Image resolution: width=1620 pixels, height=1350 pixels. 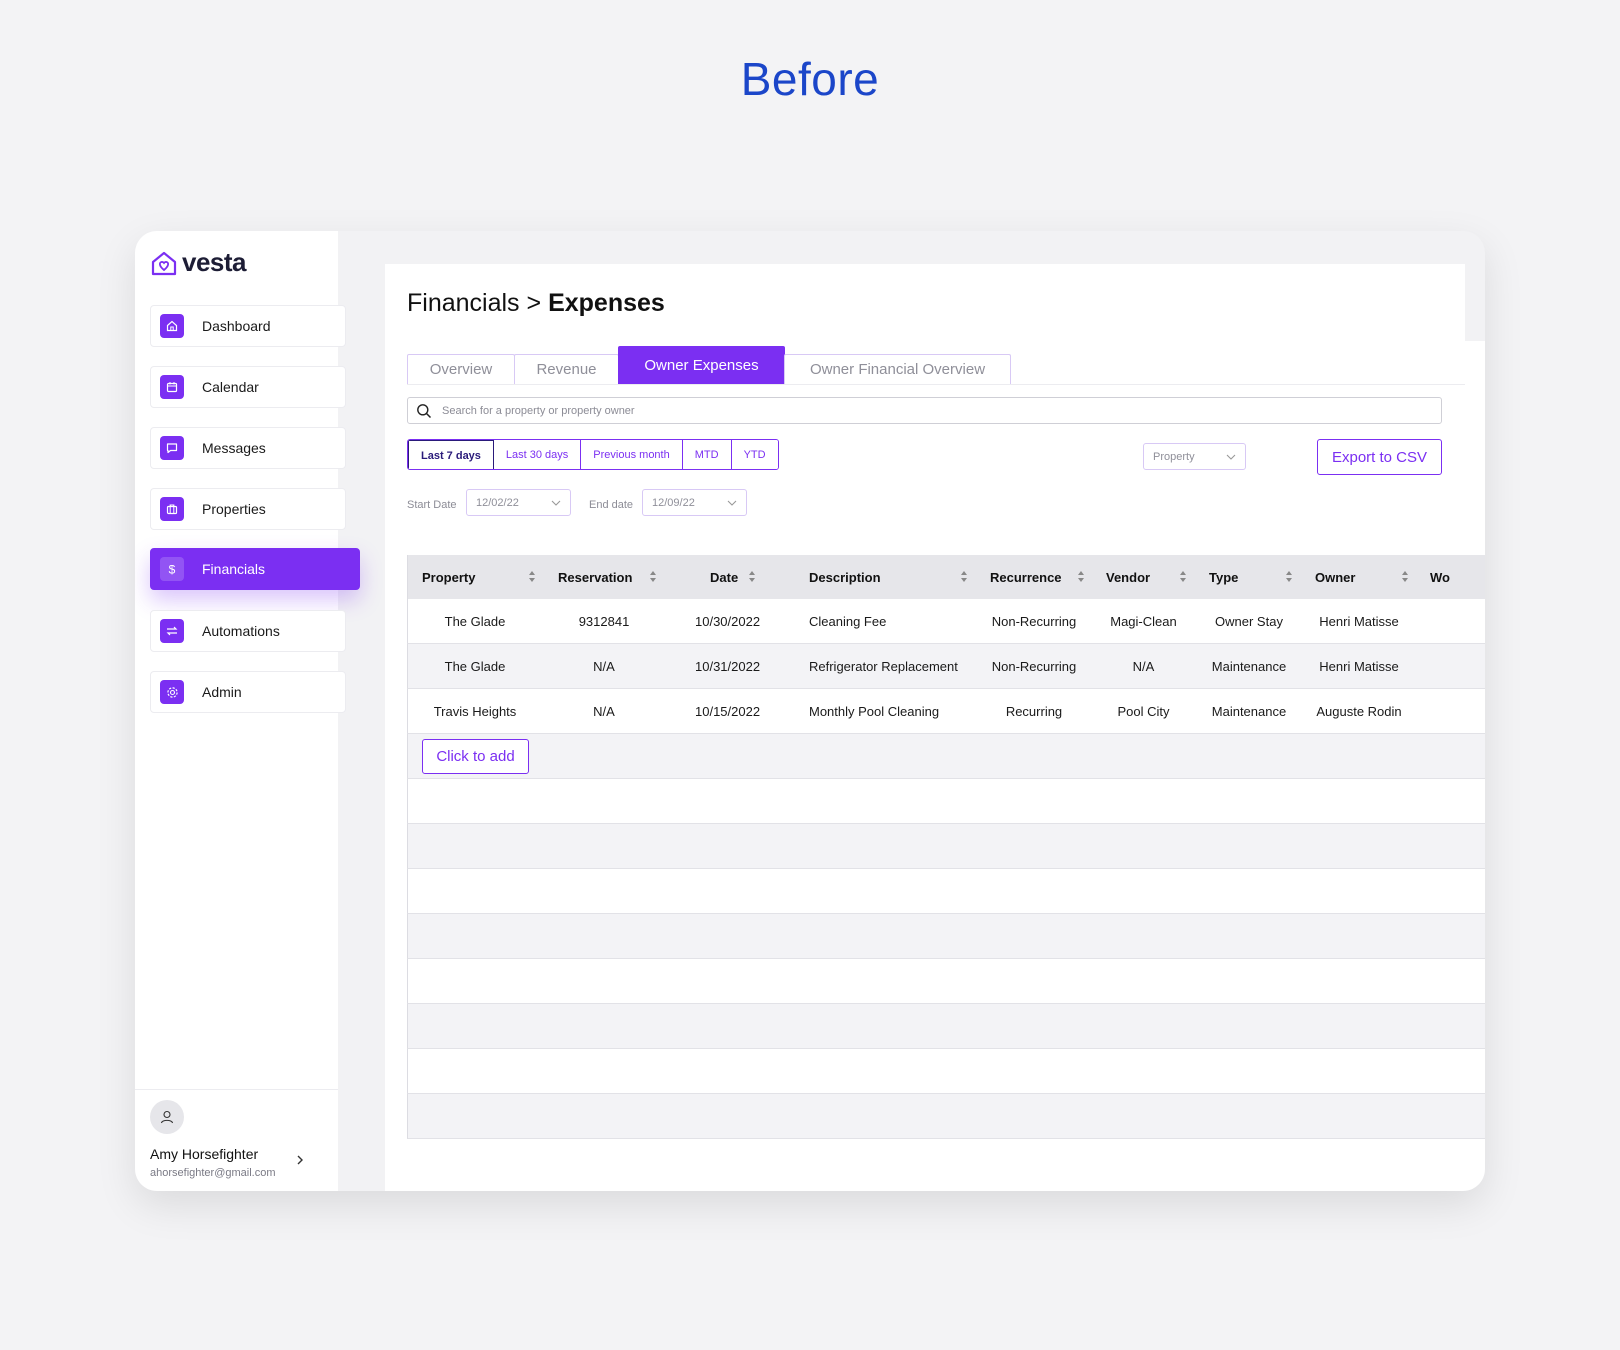 I want to click on briefcase-icon, so click(x=172, y=509).